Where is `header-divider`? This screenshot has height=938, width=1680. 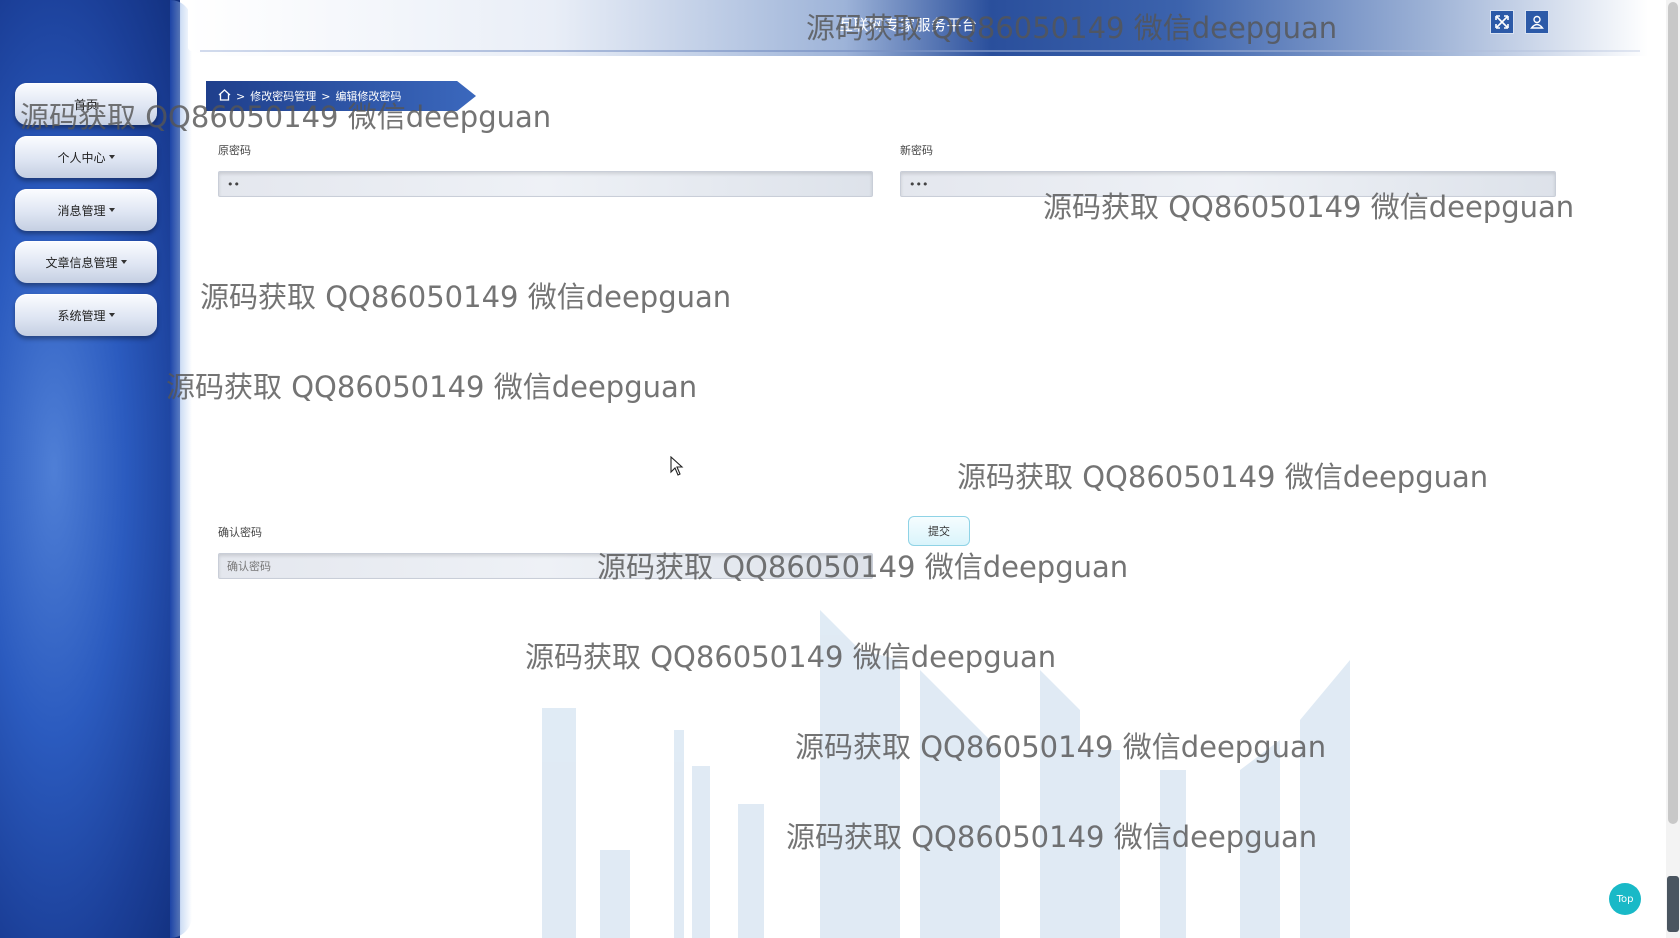 header-divider is located at coordinates (920, 51).